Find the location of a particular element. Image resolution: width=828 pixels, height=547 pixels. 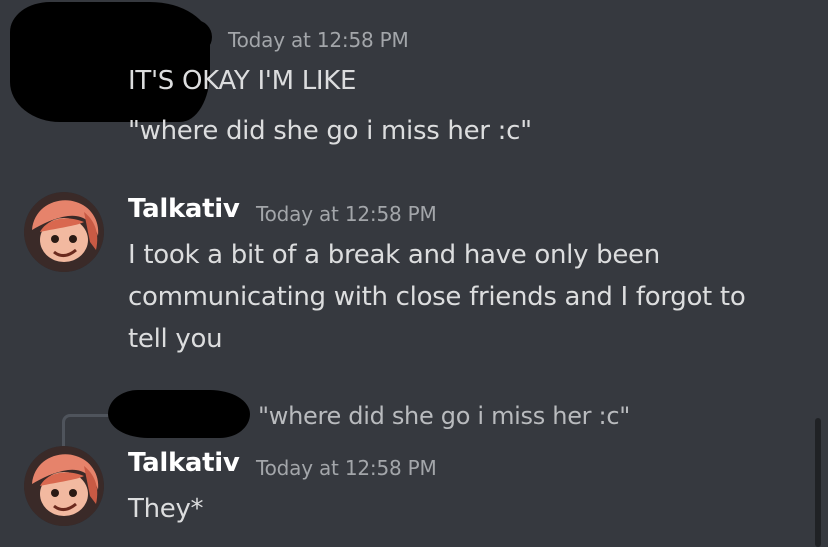

message-line: They* is located at coordinates (166, 509).